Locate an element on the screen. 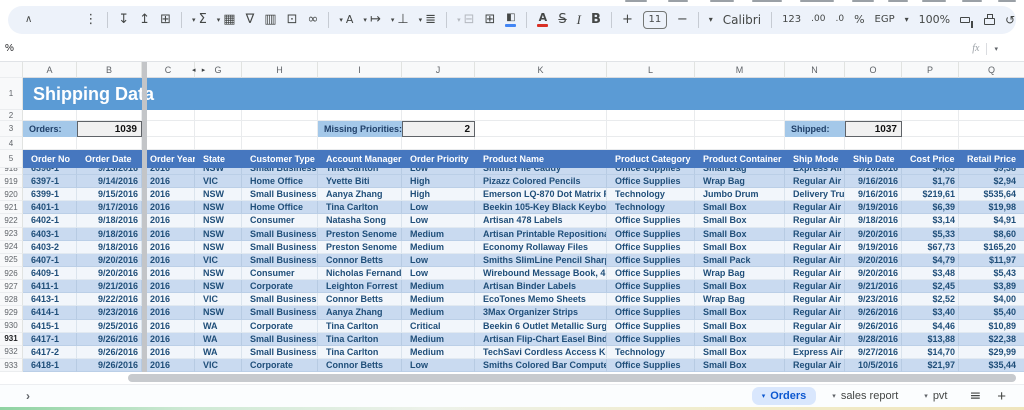  cell-Q928: $4,00 is located at coordinates (991, 300).